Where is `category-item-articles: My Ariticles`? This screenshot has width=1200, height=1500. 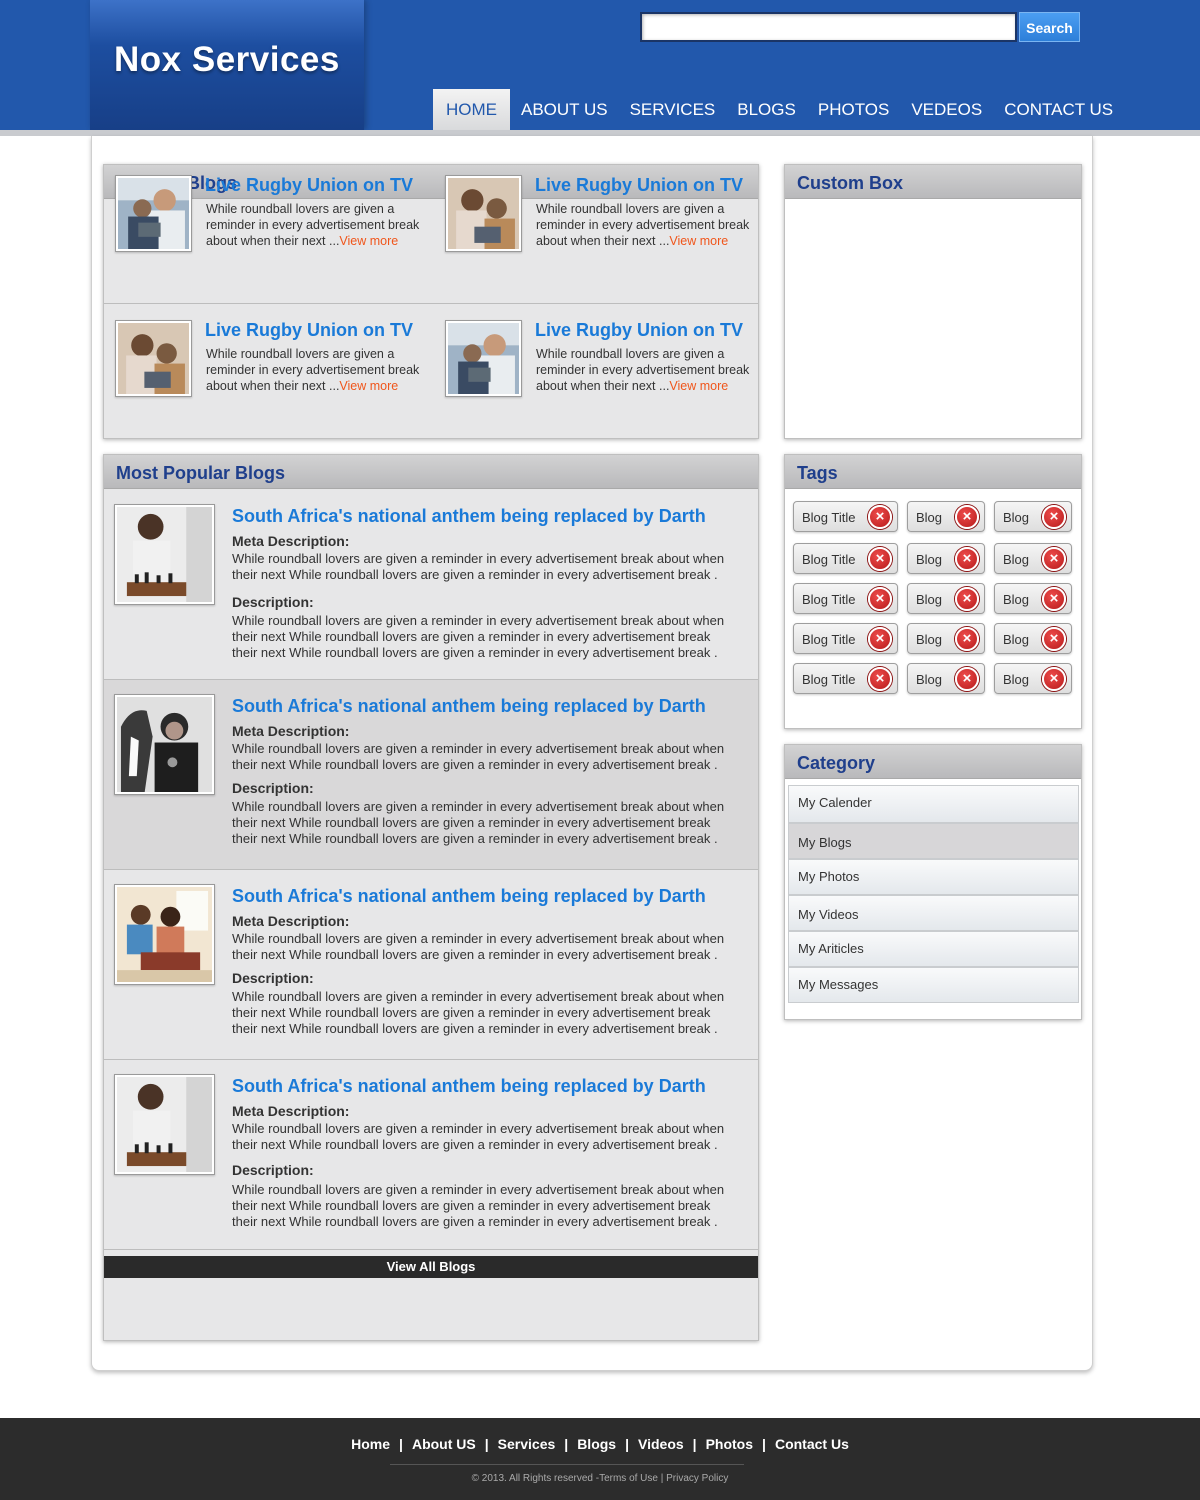
category-item-articles: My Ariticles is located at coordinates (933, 949).